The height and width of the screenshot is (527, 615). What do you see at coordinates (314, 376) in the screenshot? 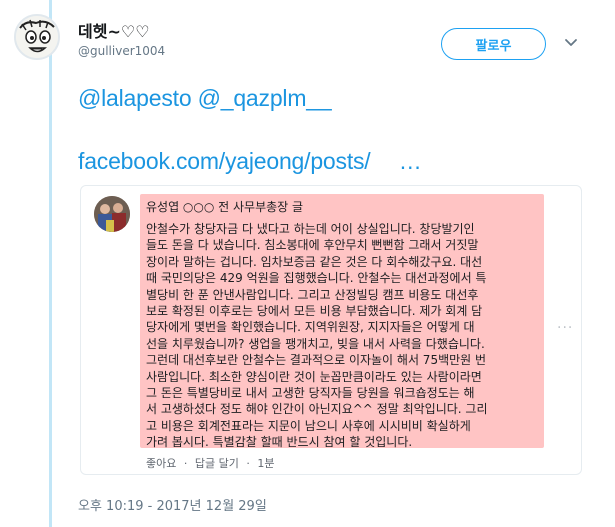
I see `post-line: 사람입니다. 최소한 양심이란 것이 눈꼽만큼이라도 있는 사람이라면` at bounding box center [314, 376].